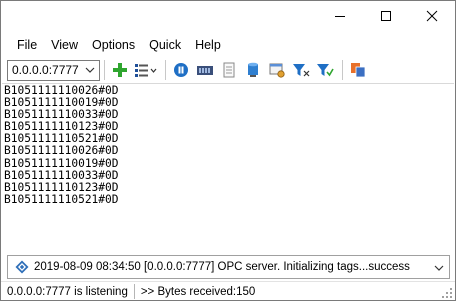 This screenshot has width=456, height=301. What do you see at coordinates (165, 45) in the screenshot?
I see `menu-quick: Quick` at bounding box center [165, 45].